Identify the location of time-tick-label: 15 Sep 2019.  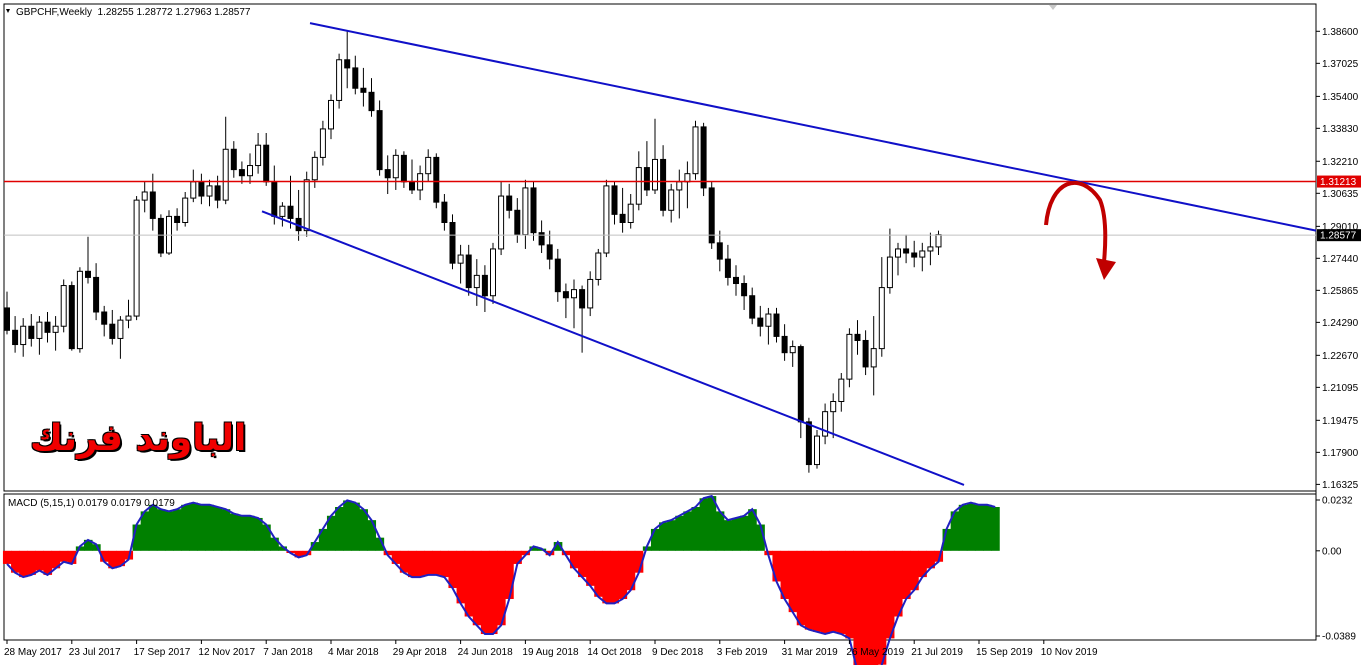
(1004, 652).